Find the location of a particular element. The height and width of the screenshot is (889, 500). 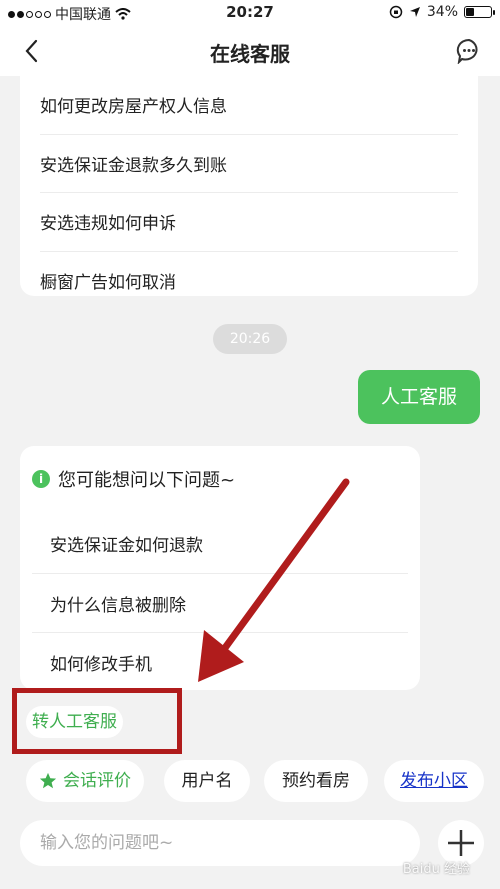

suggestions-title: 您可能想问以下问题~ is located at coordinates (147, 480).